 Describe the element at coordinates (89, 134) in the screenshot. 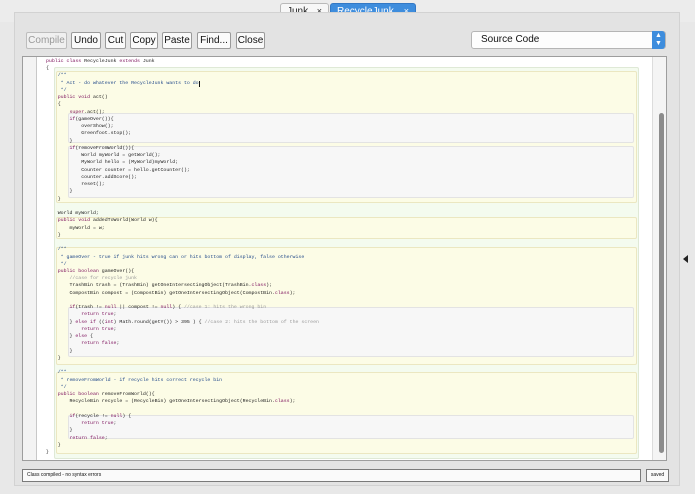

I see `code-line: Greenfoot.stop();` at that location.